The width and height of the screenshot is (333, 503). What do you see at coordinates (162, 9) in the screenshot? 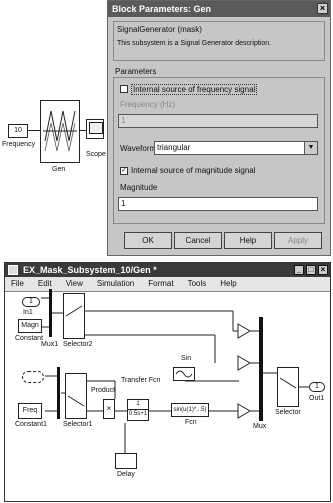
I see `dialog-title: Block Parameters: Gen` at bounding box center [162, 9].